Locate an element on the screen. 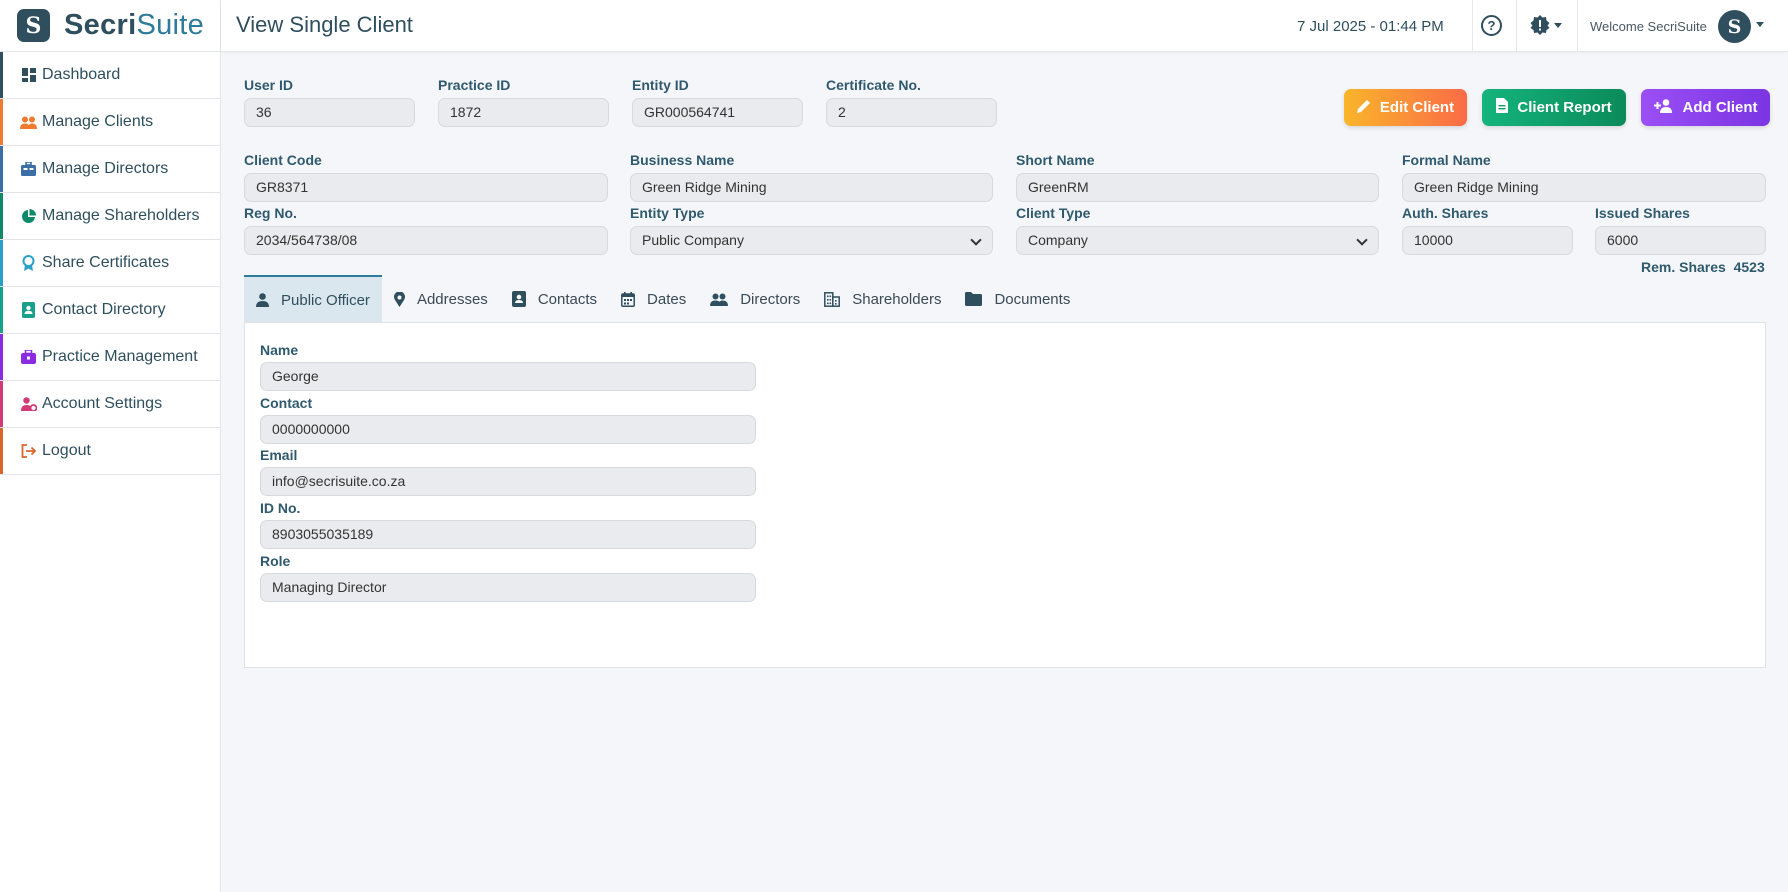 The width and height of the screenshot is (1788, 892). page-title: View Single Client is located at coordinates (324, 24).